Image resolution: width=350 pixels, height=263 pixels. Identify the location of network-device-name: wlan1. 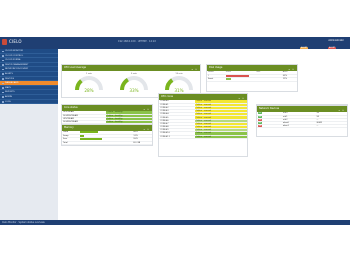
(298, 126).